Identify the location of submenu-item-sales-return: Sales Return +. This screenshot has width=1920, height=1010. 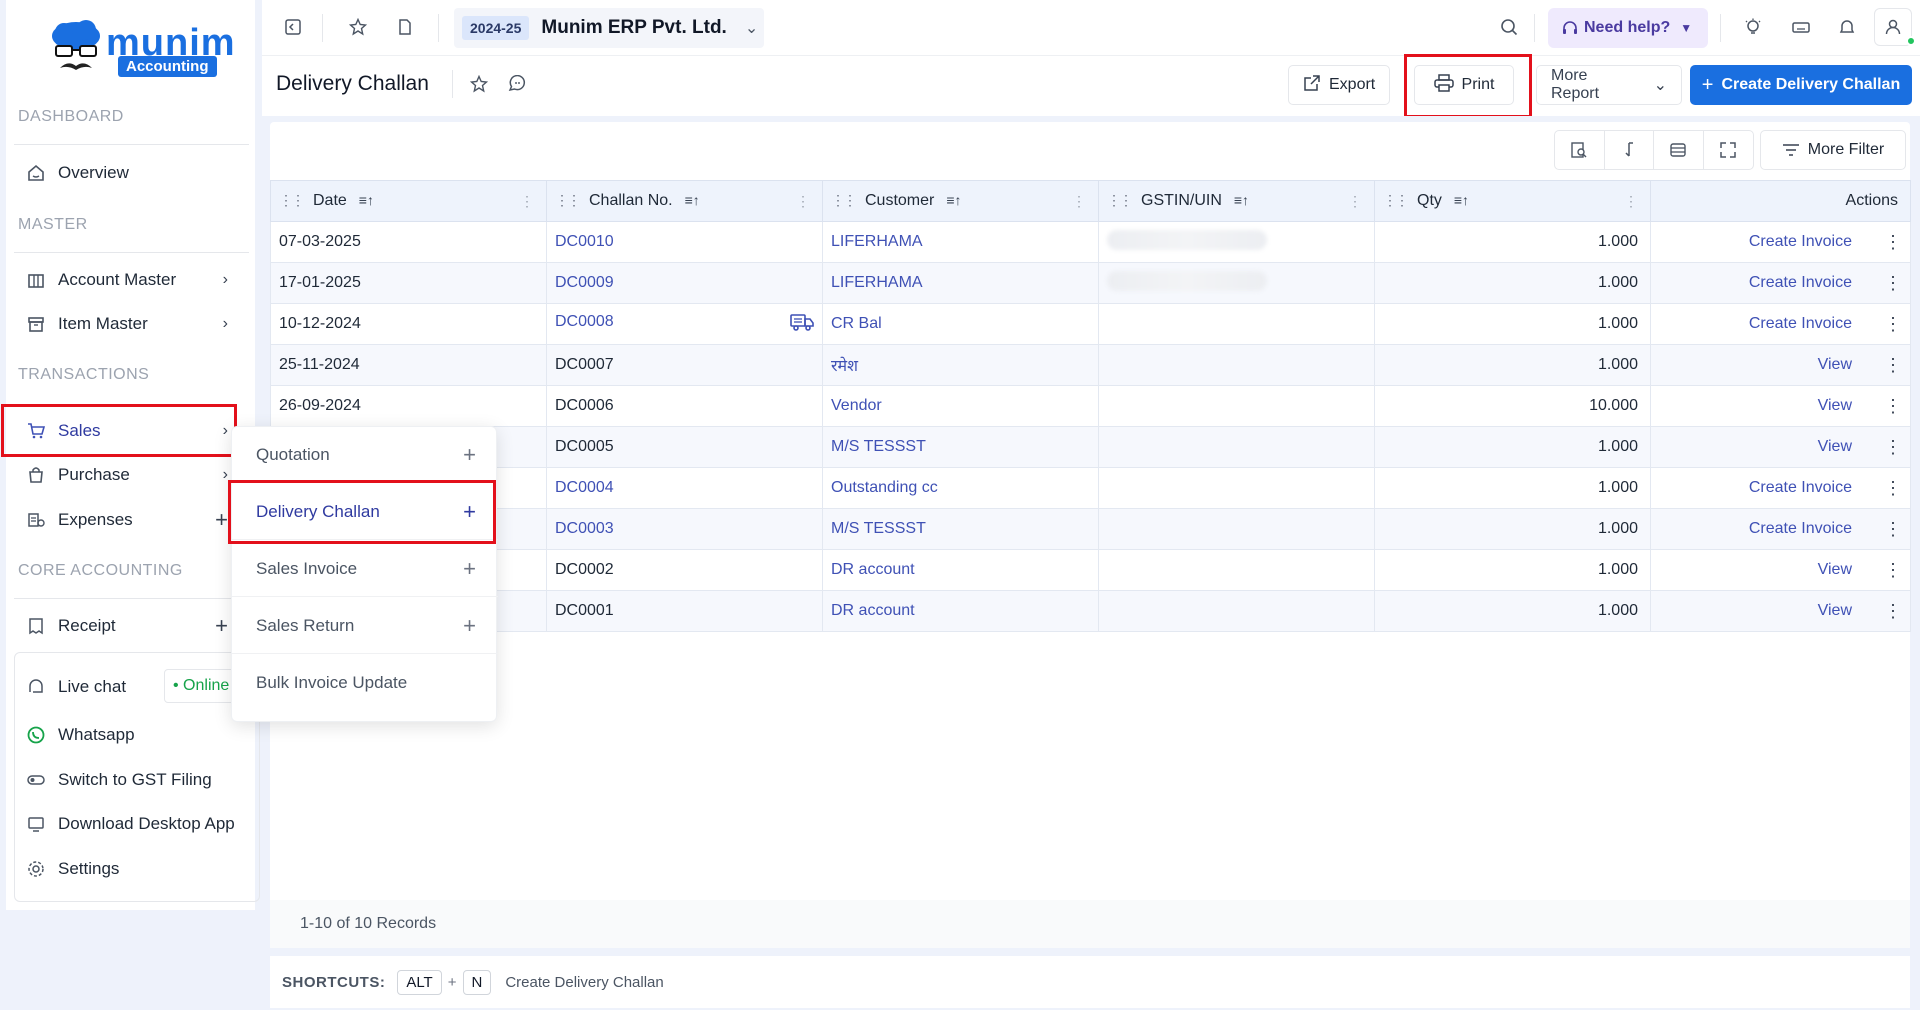
(365, 626).